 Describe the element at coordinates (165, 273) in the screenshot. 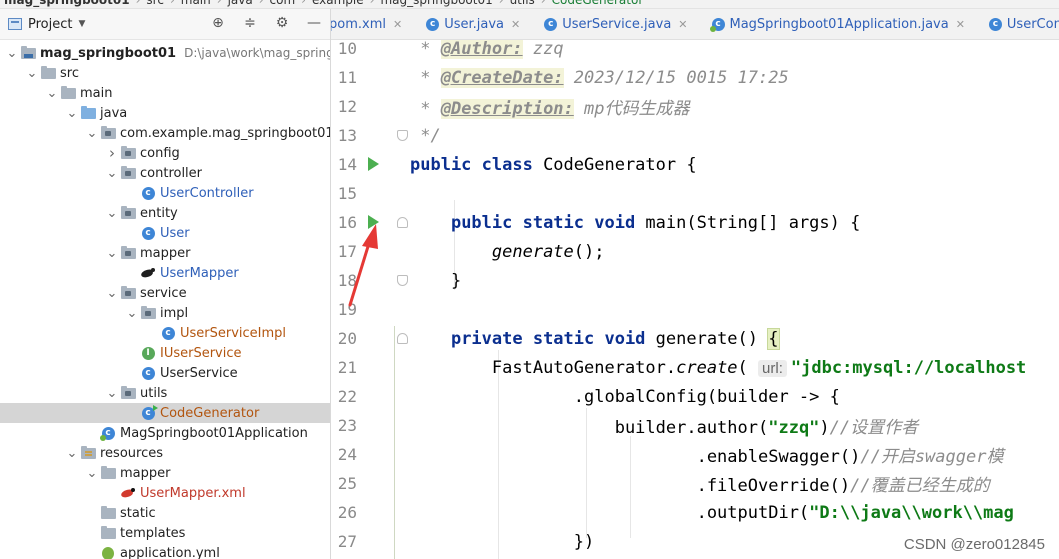

I see `tree-node: UserMapper` at that location.